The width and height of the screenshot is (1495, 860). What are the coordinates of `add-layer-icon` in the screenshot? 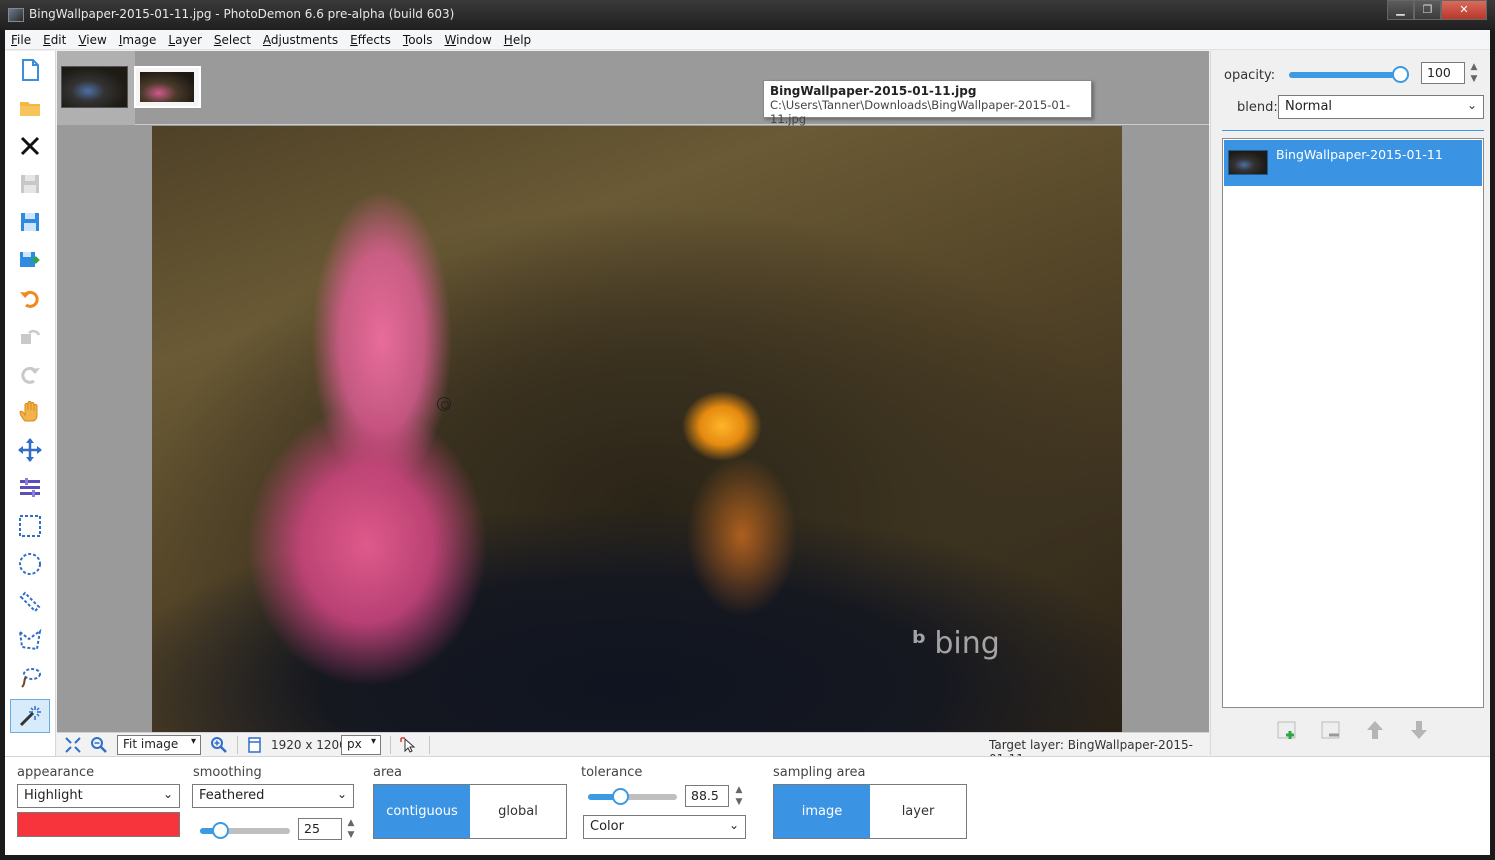 It's located at (1286, 730).